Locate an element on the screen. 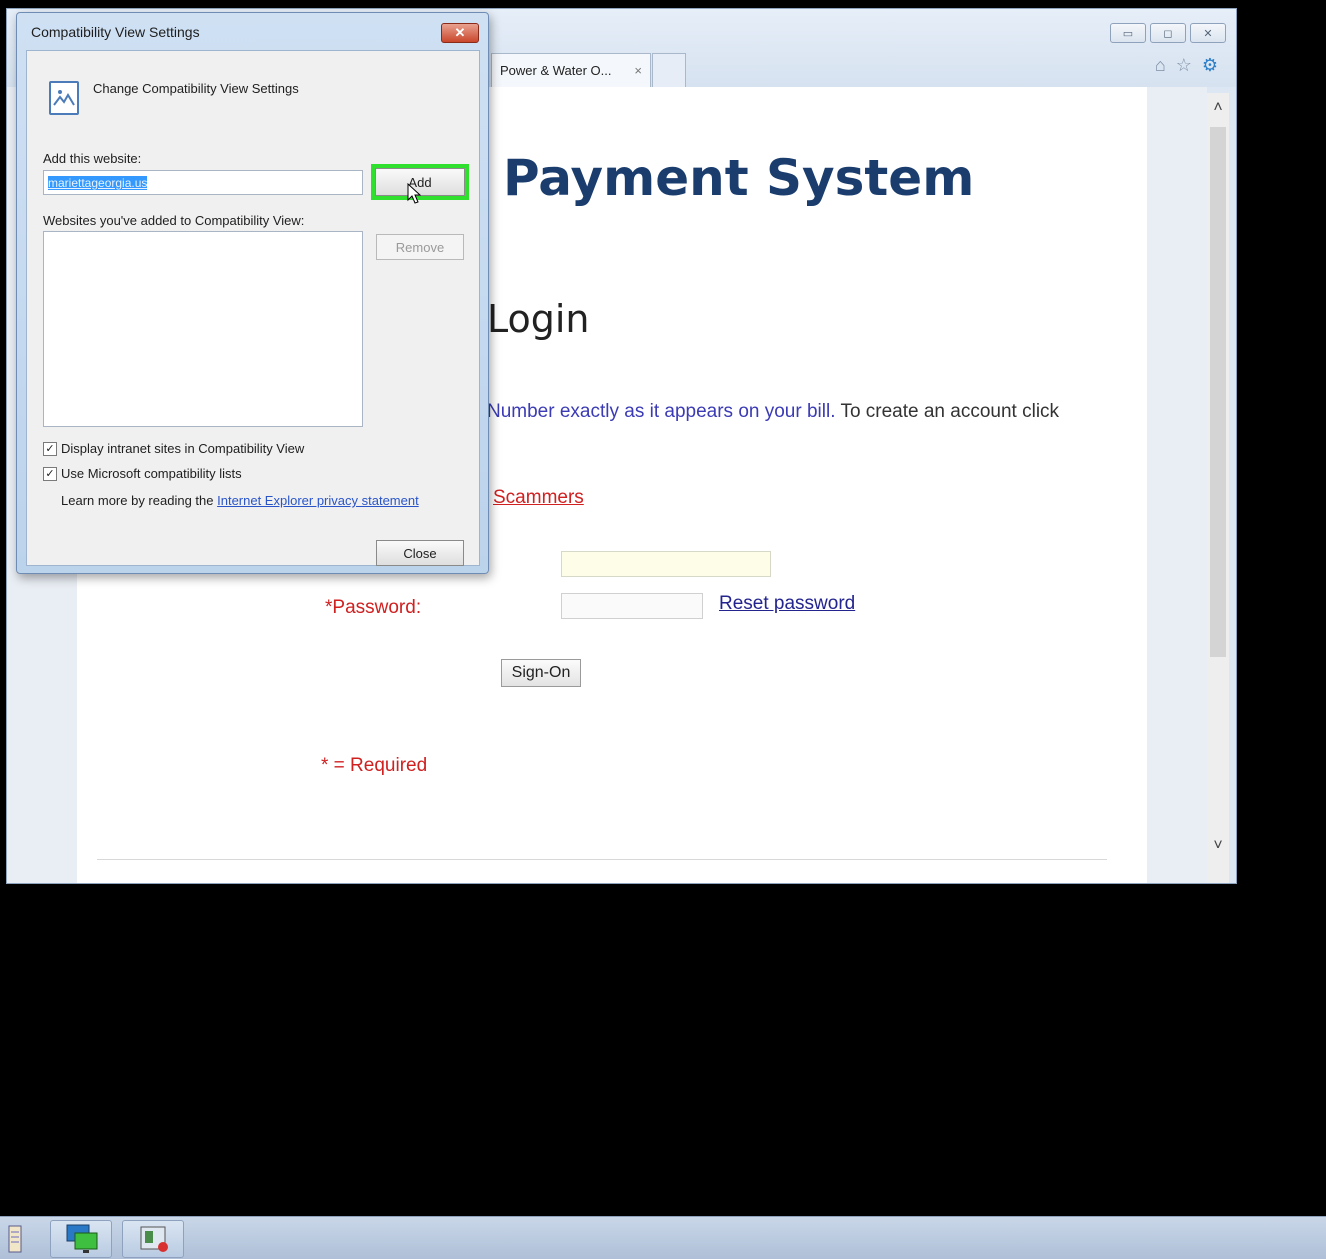  favorites-star-icon: ☆ is located at coordinates (1184, 65).